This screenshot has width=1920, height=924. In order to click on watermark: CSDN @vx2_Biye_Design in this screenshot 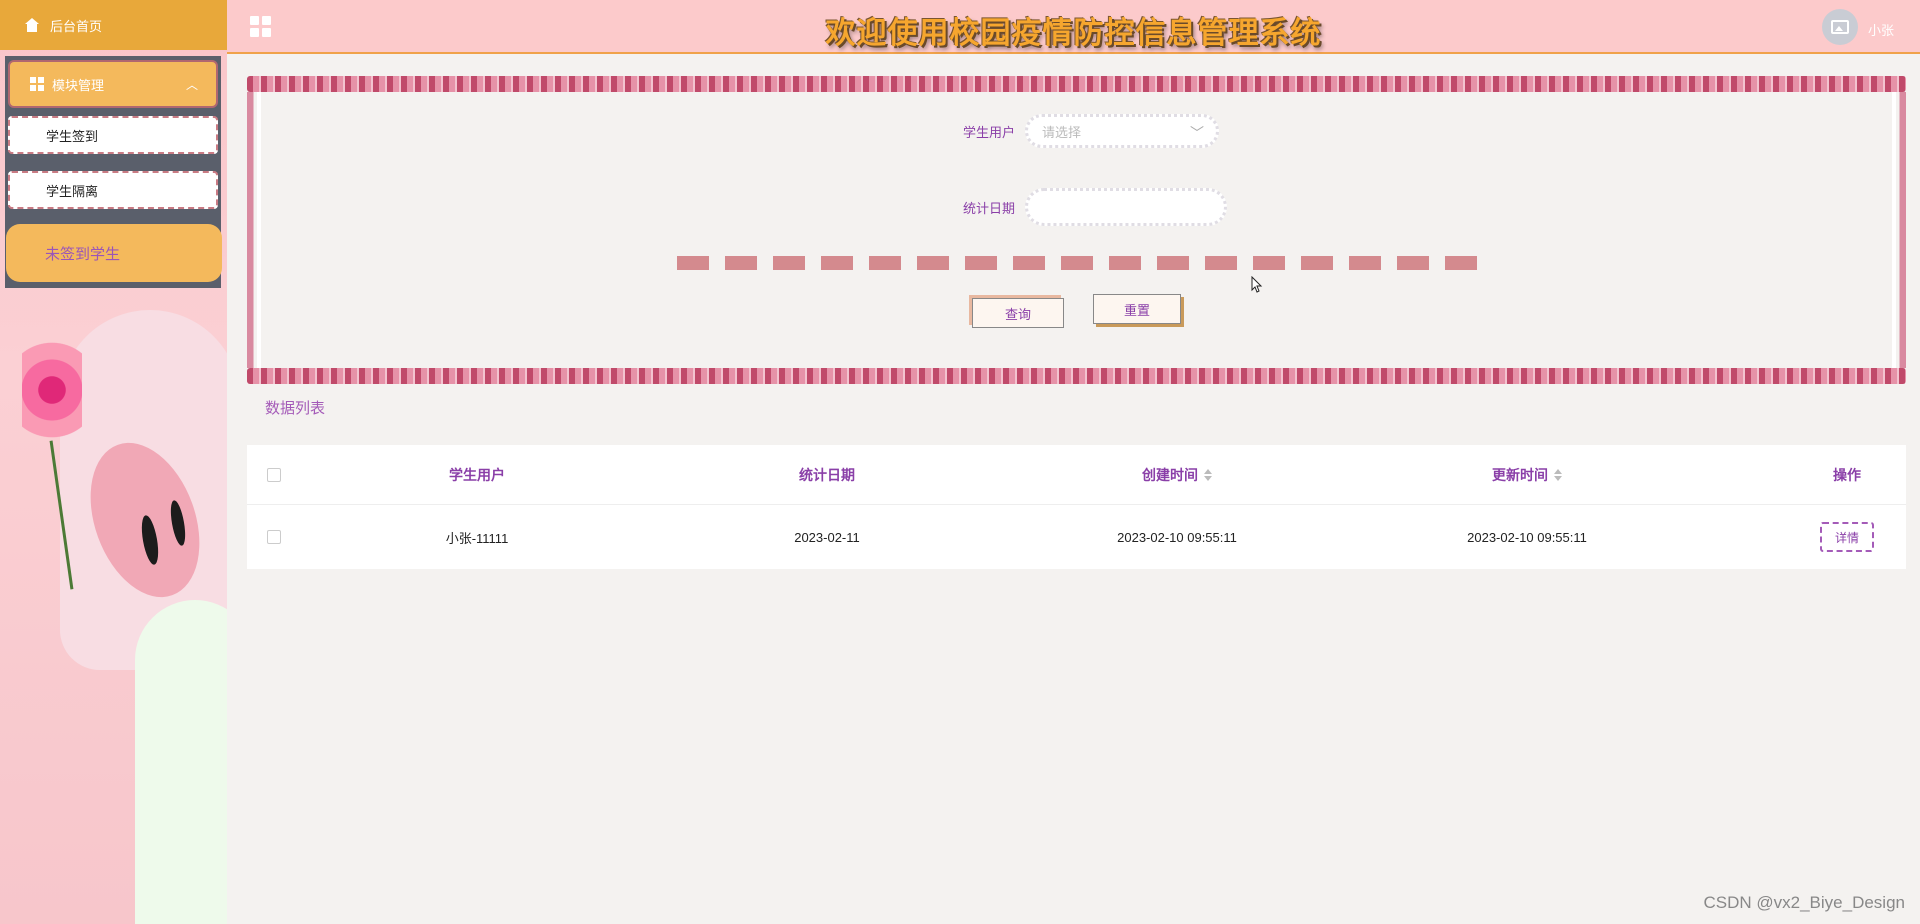, I will do `click(1804, 902)`.